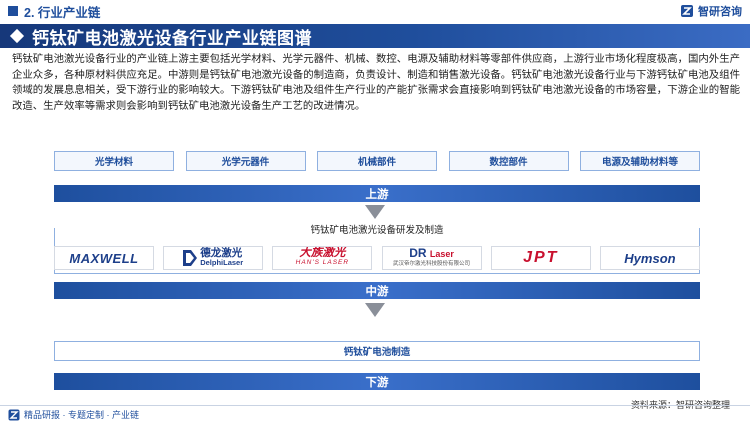  Describe the element at coordinates (13, 11) in the screenshot. I see `section-square-icon` at that location.